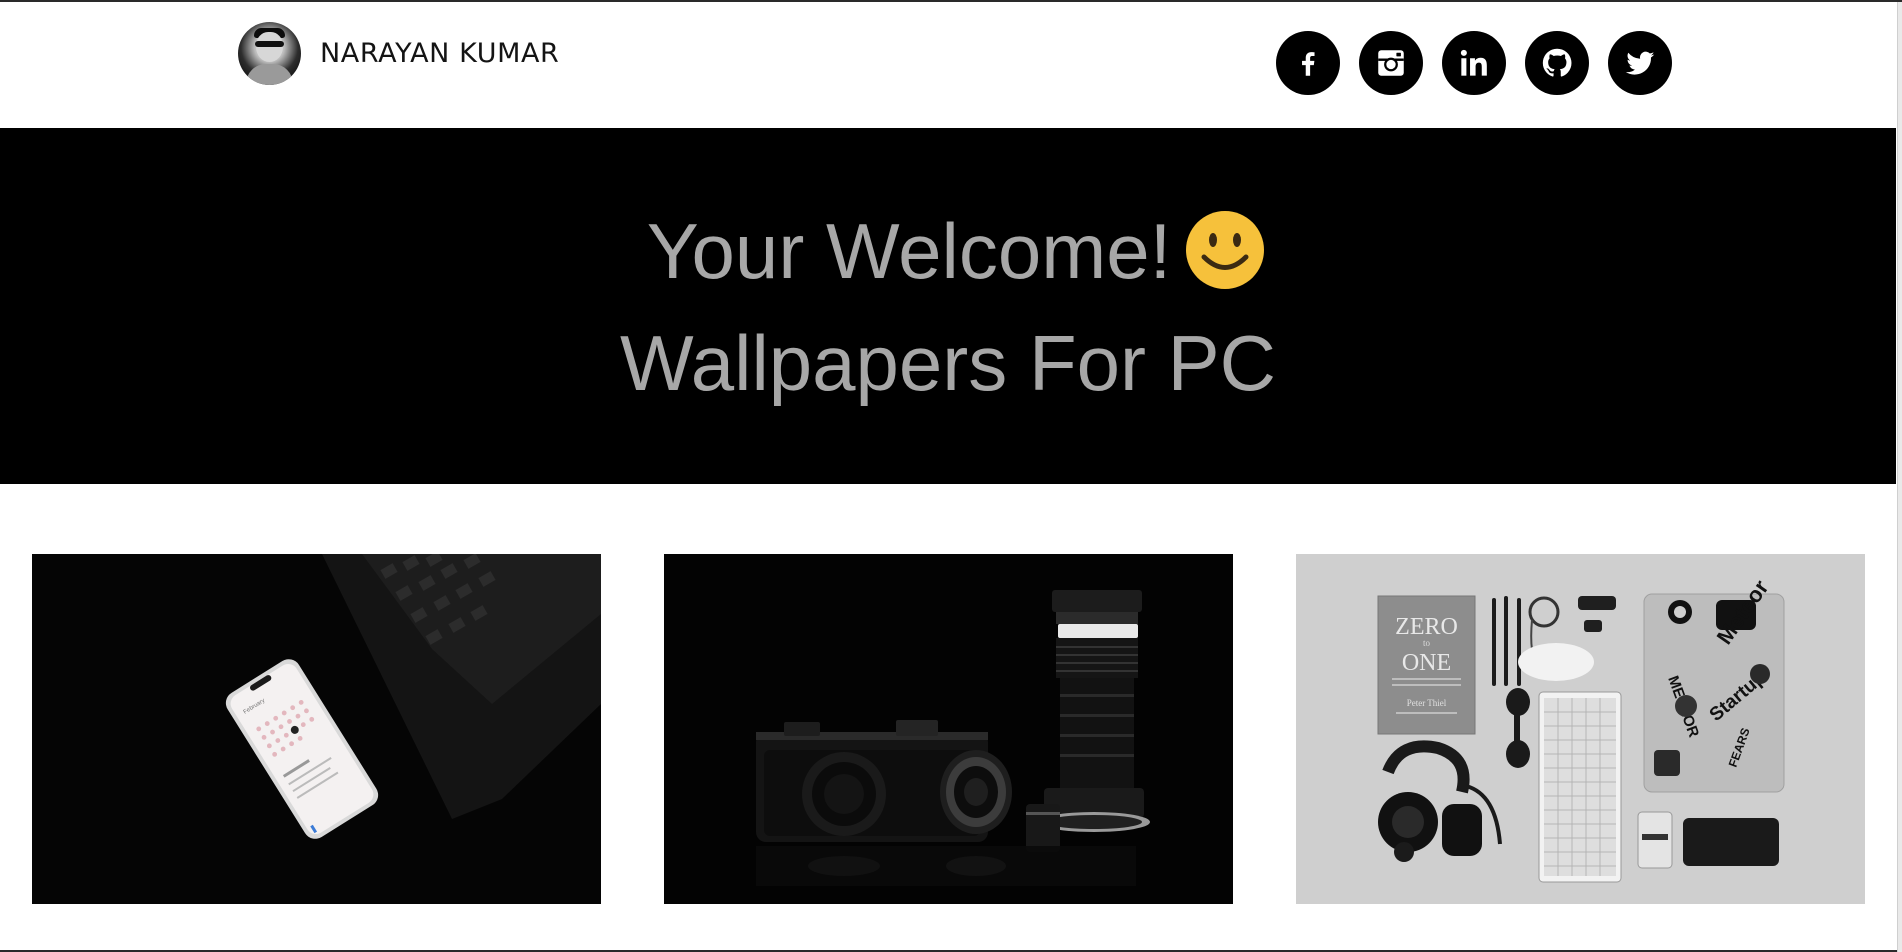  Describe the element at coordinates (440, 53) in the screenshot. I see `brand-name: NARAYAN KUMAR` at that location.